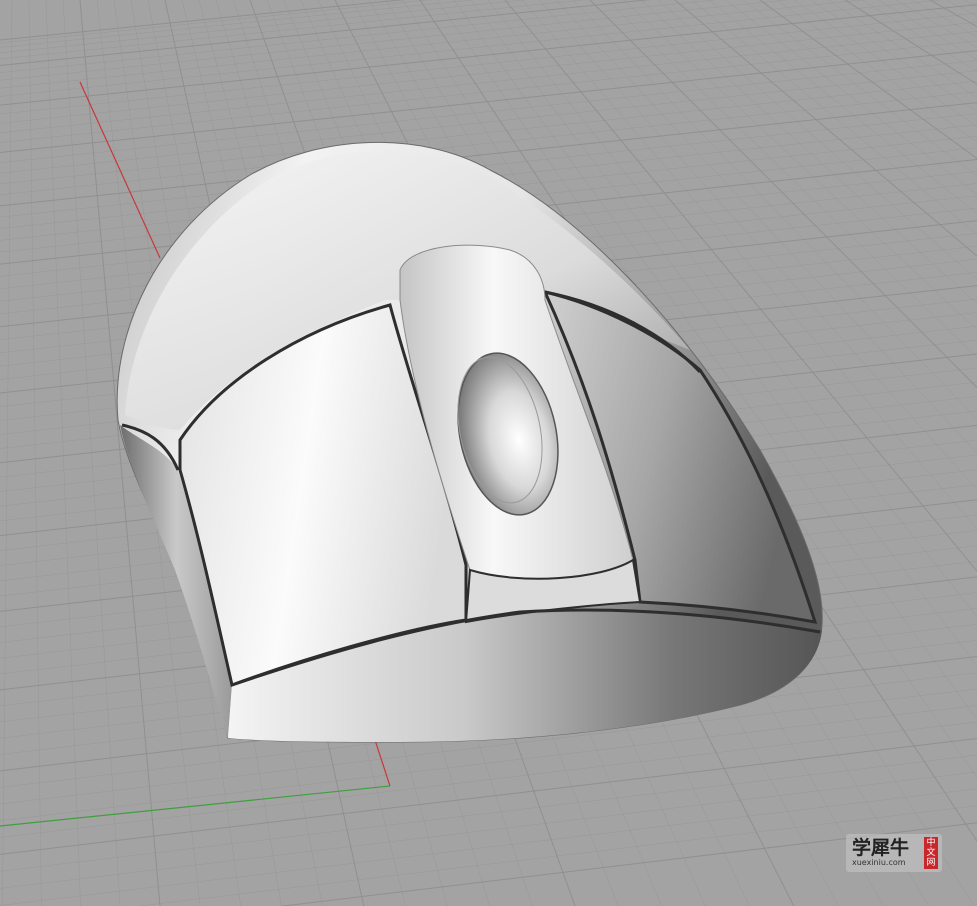 The width and height of the screenshot is (977, 906). I want to click on watermark-tag-char: 文, so click(931, 853).